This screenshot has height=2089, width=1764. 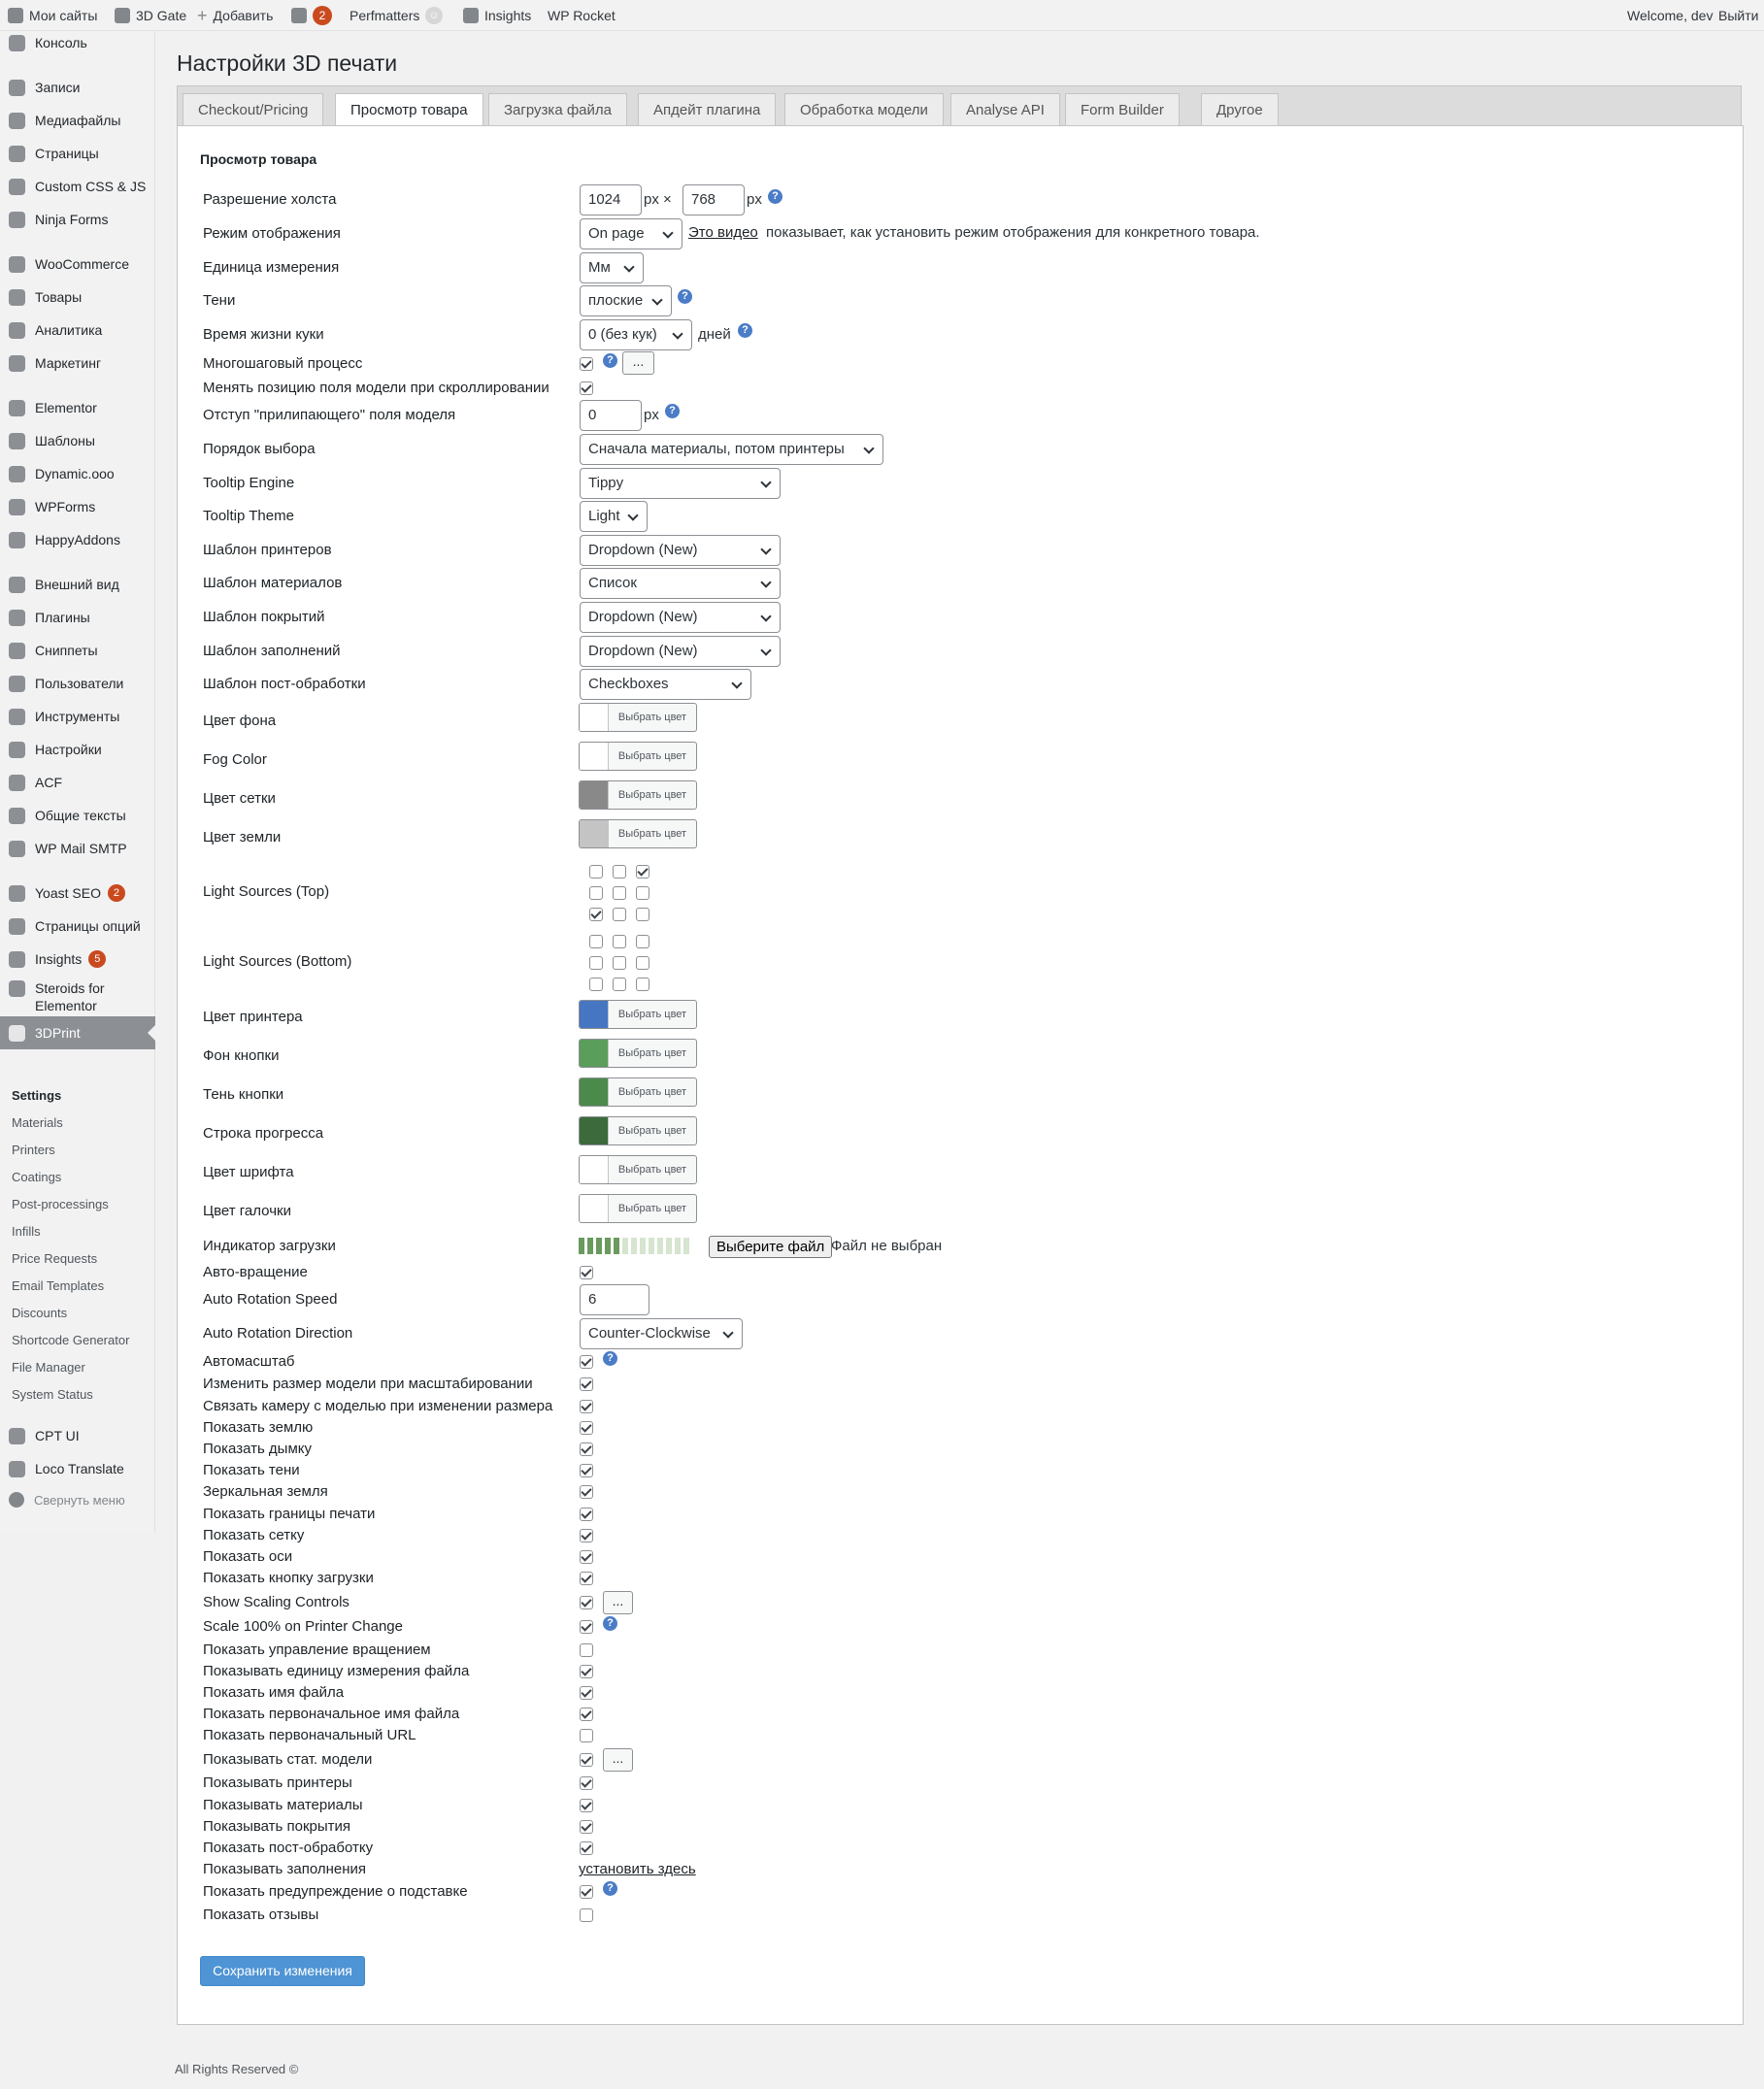 I want to click on checkmark_color-pick-color-button: Выбрать цвет, so click(x=652, y=1208).